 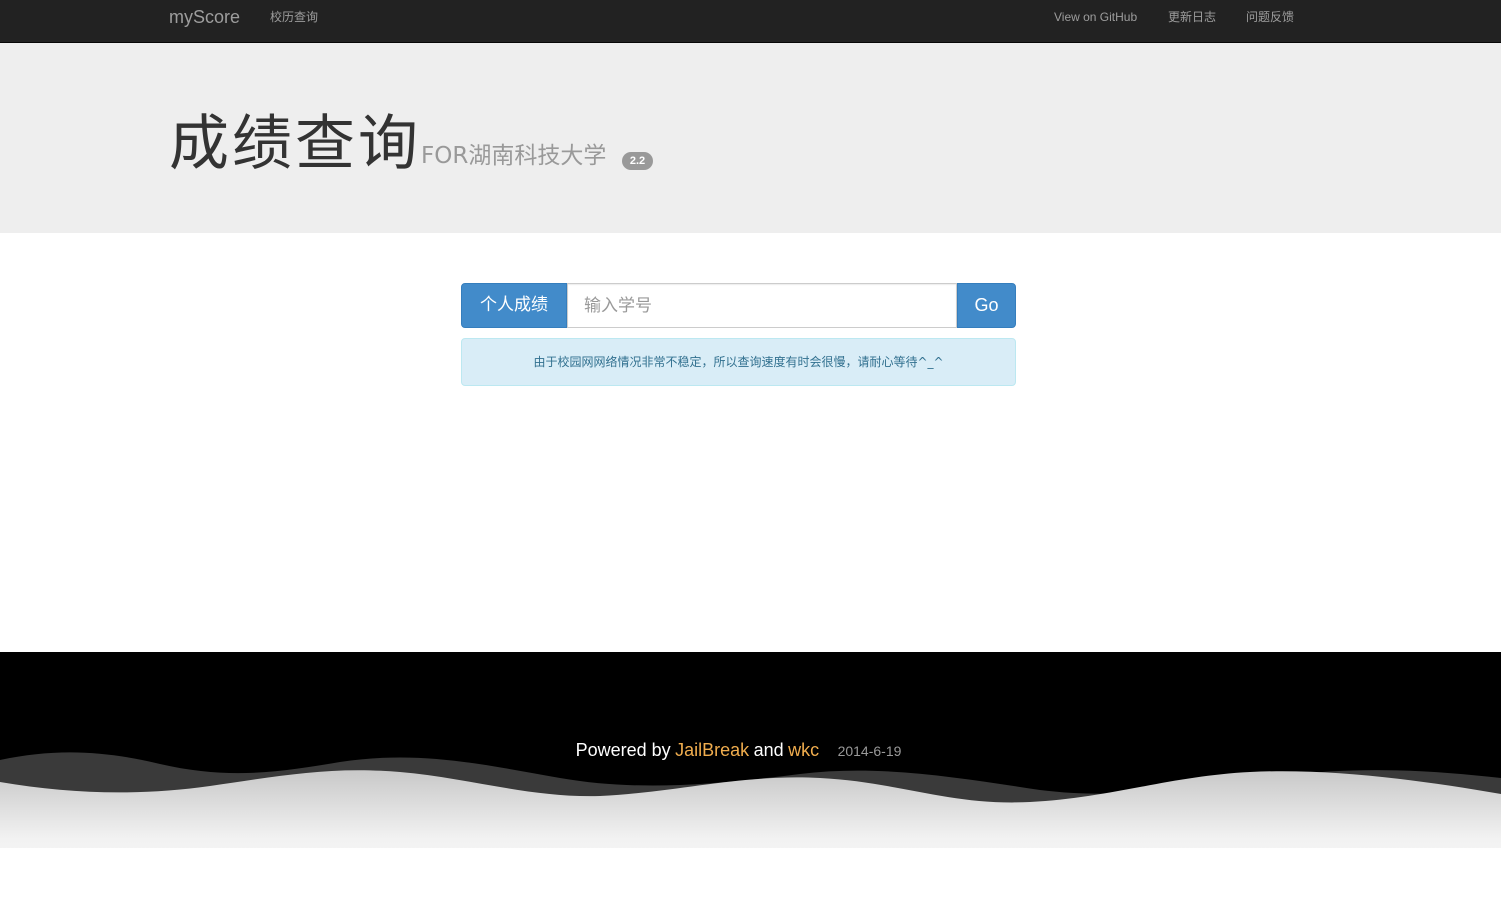 What do you see at coordinates (294, 17) in the screenshot?
I see `nav-link-calendar: 校历查询` at bounding box center [294, 17].